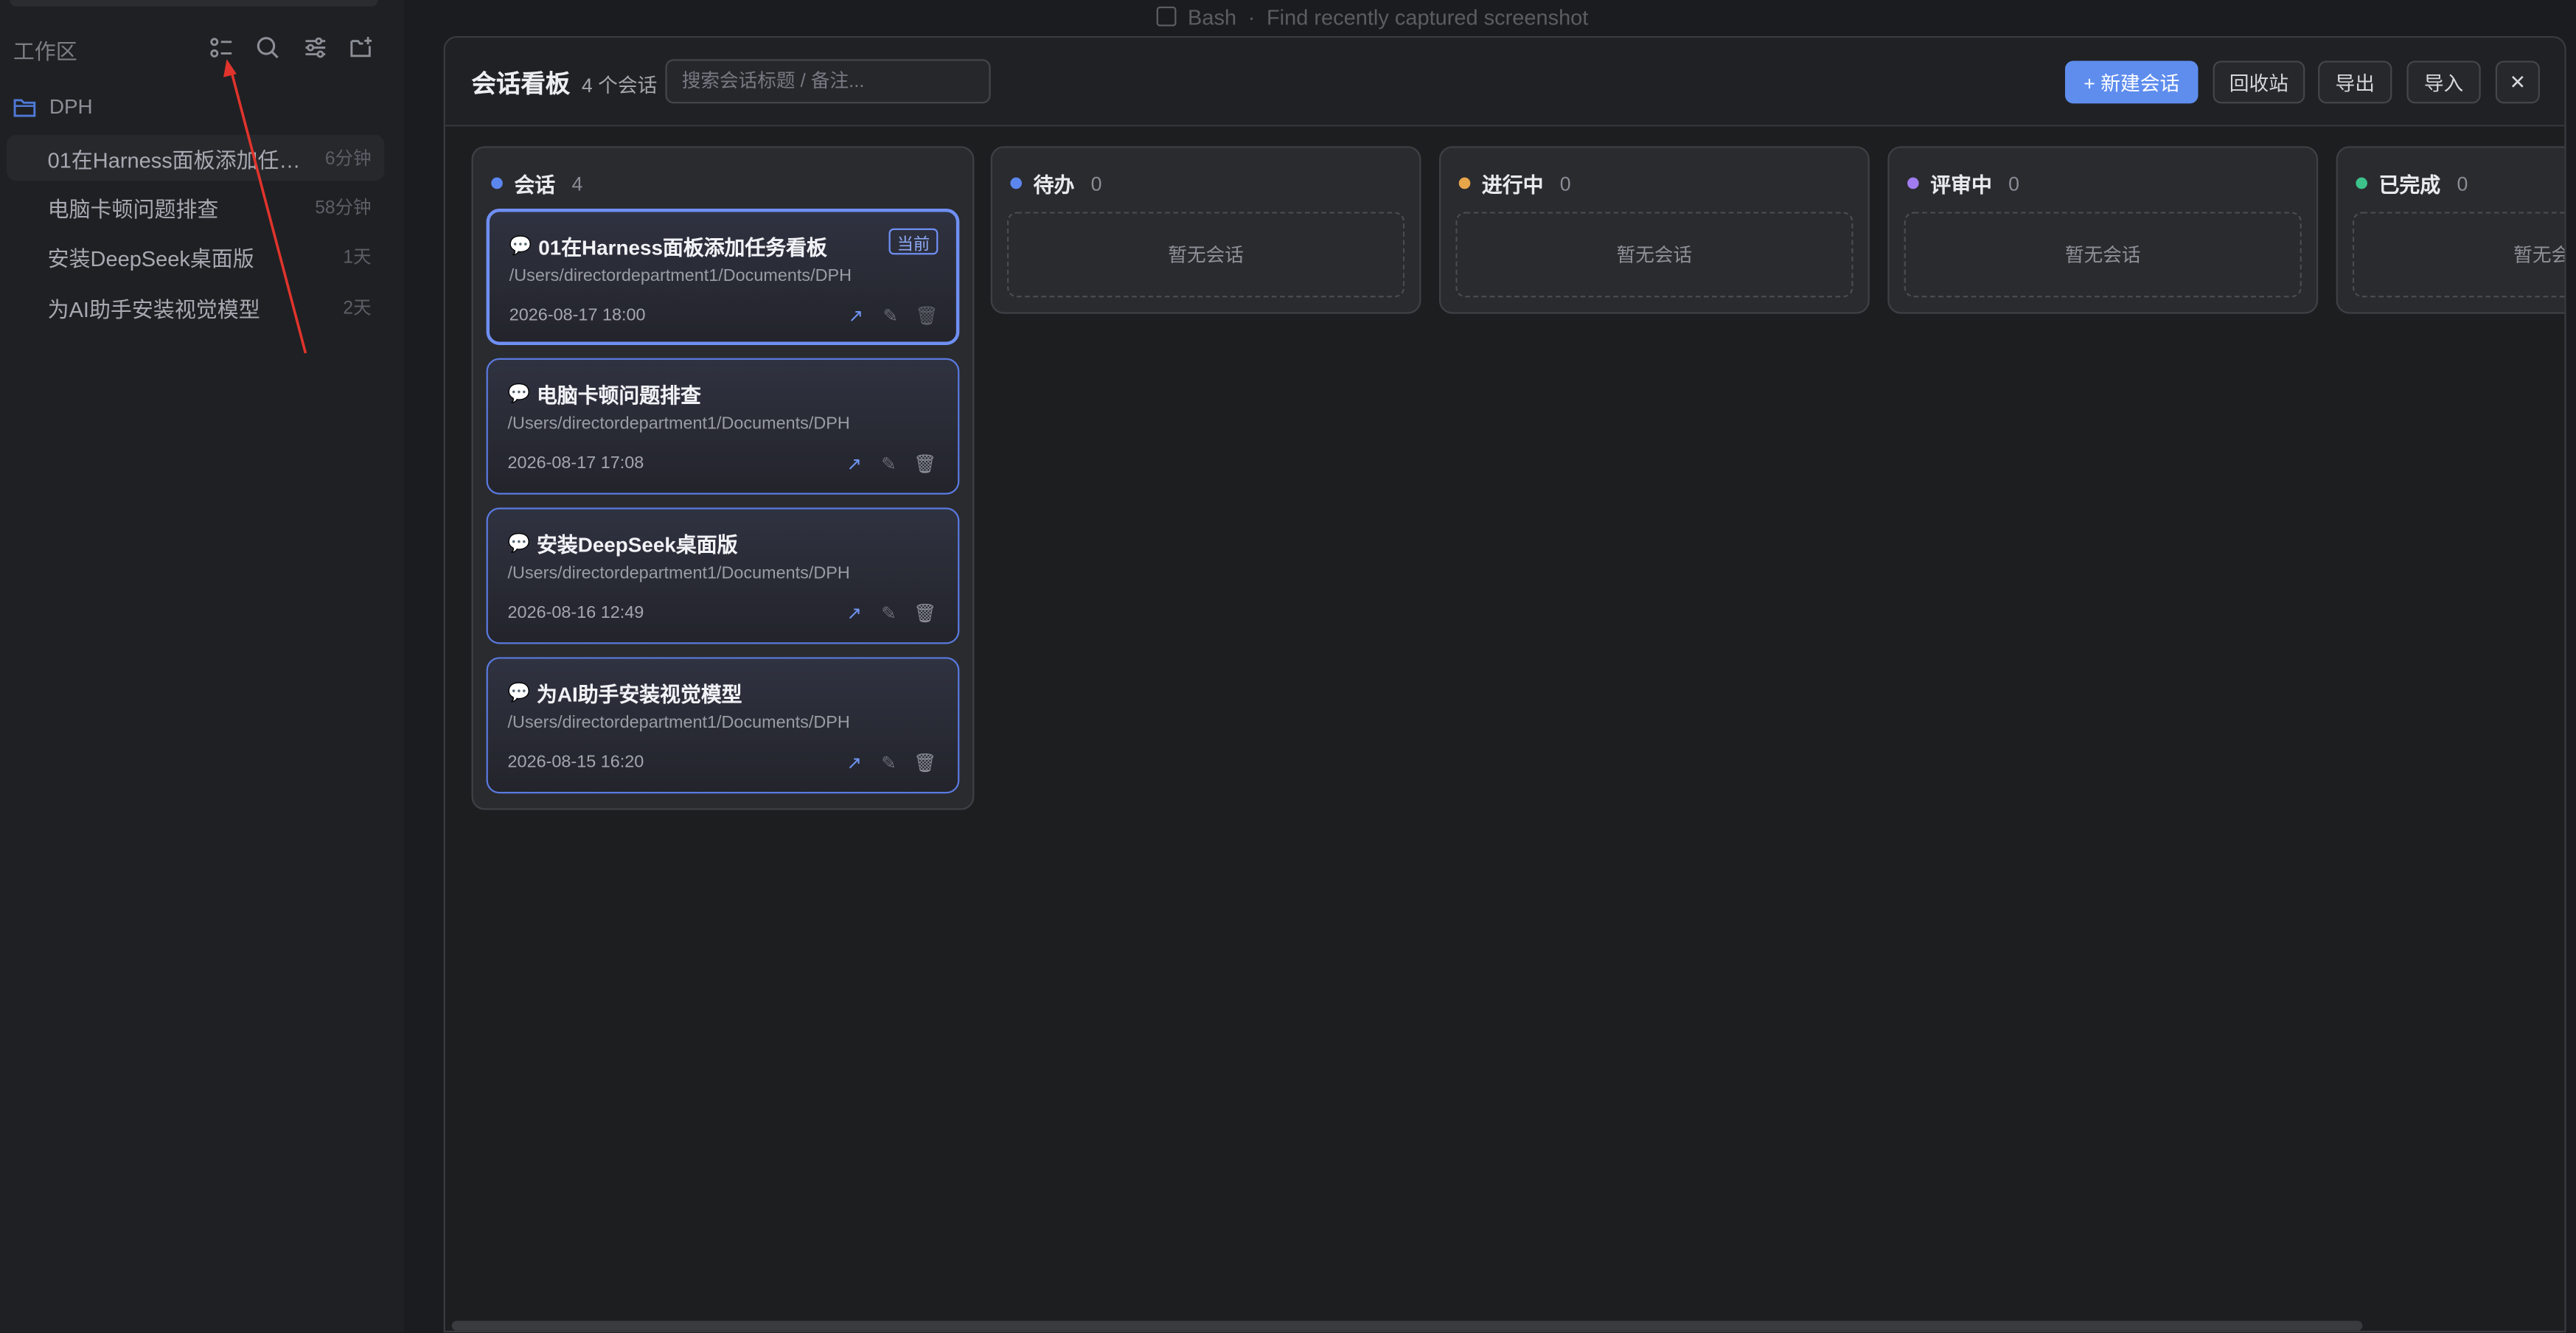  I want to click on export-button: 导出, so click(2355, 82).